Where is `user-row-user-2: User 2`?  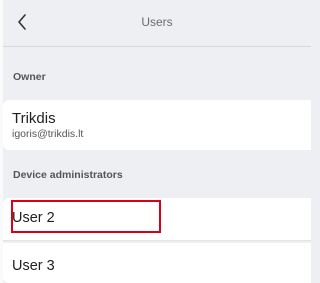
user-row-user-2: User 2 is located at coordinates (157, 219).